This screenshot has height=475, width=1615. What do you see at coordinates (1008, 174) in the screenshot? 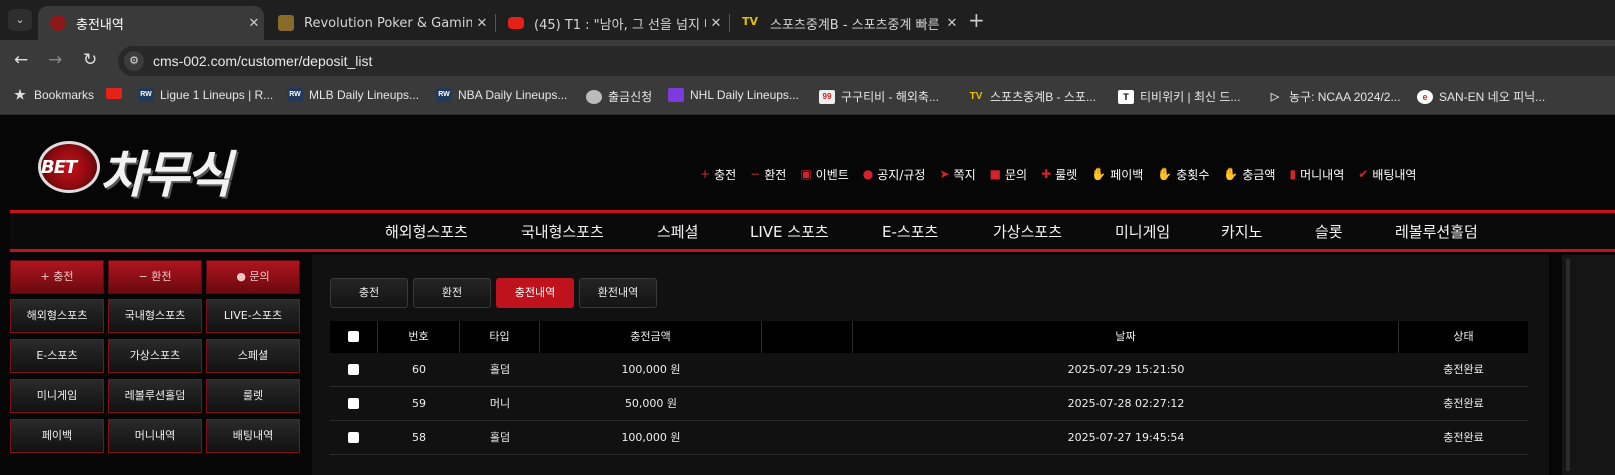
I see `top-menu-inquiry: ■ 문의` at bounding box center [1008, 174].